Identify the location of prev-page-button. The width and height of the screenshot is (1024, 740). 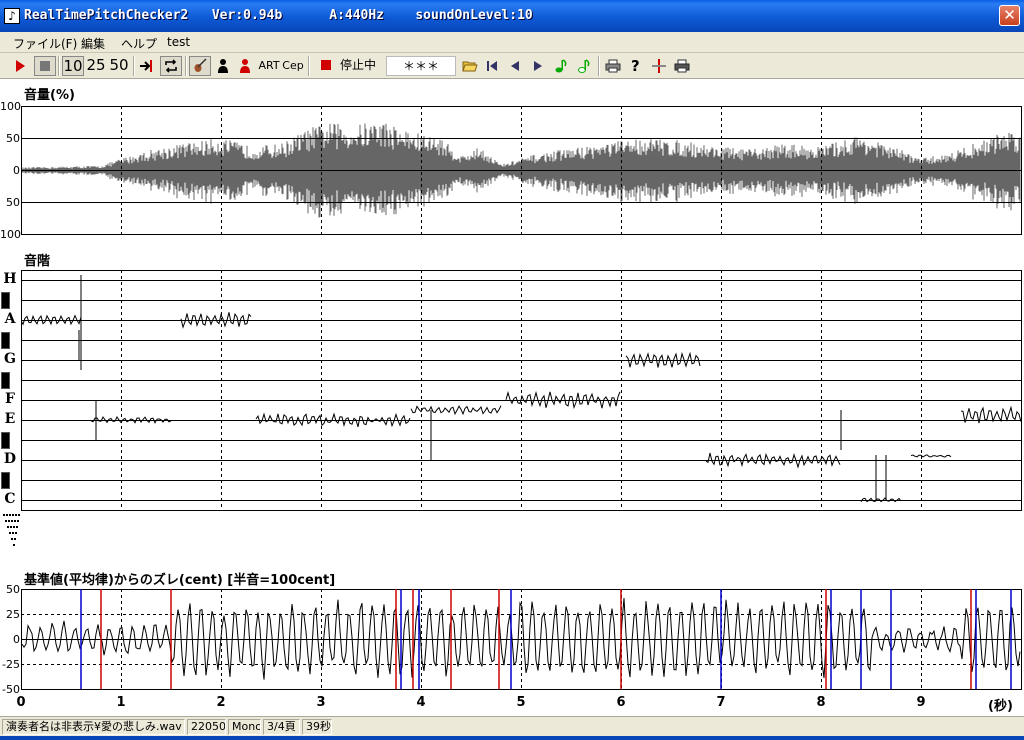
(515, 66).